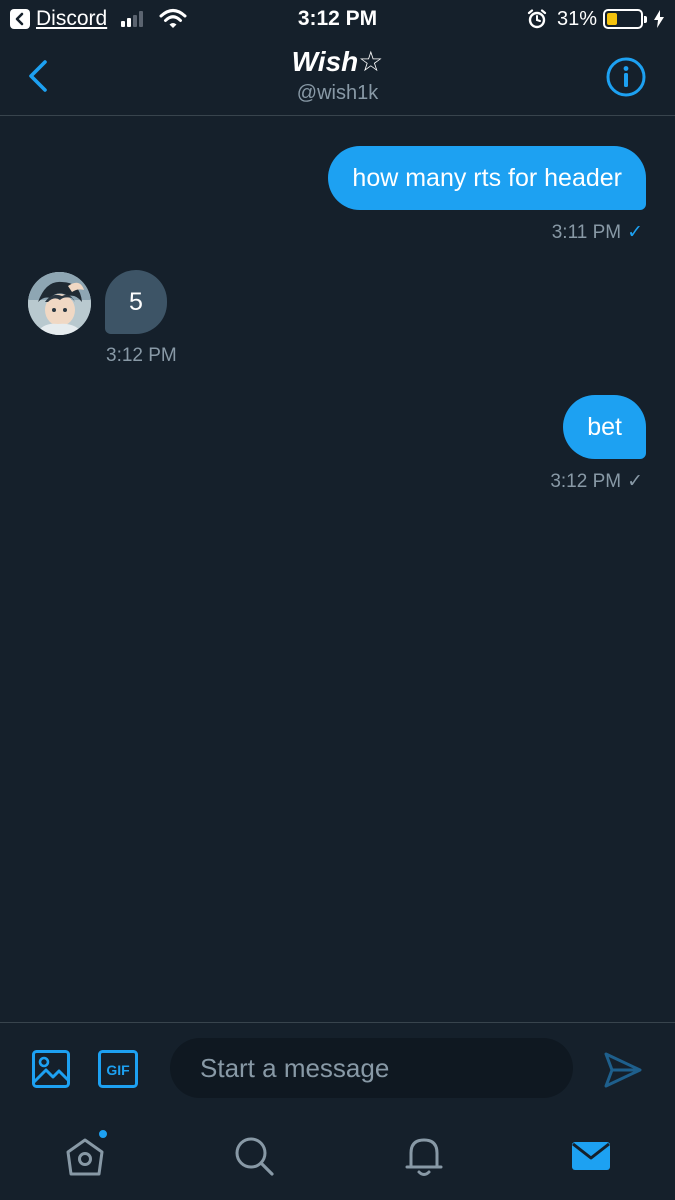  I want to click on gif-label: GIF, so click(118, 1070).